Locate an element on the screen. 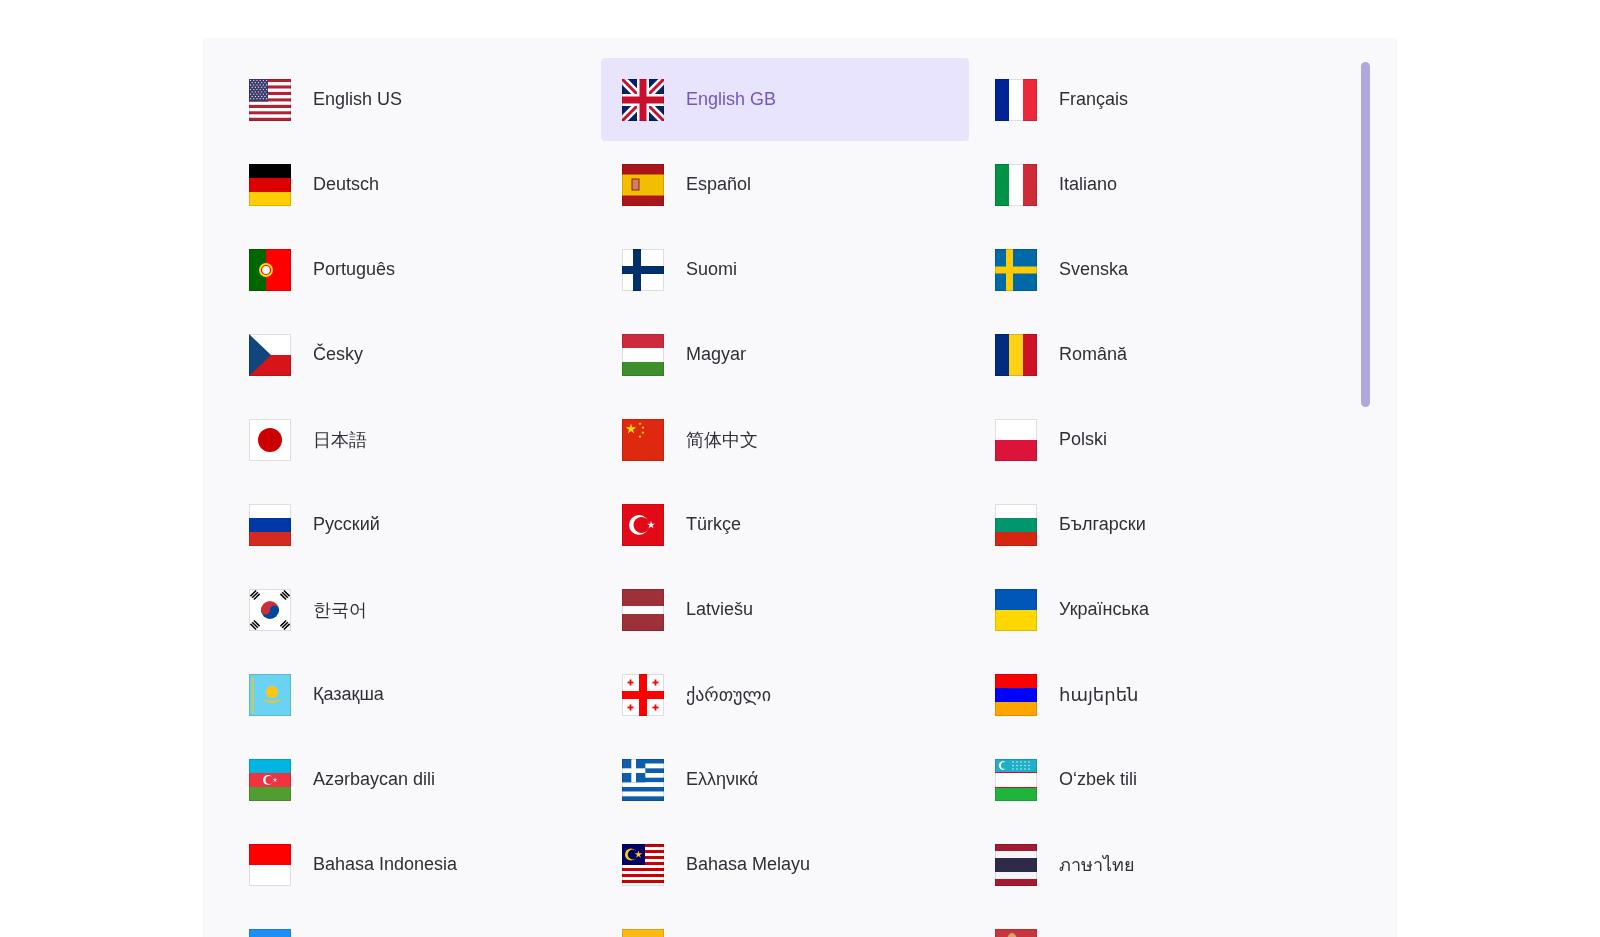  language-option: Português is located at coordinates (412, 269).